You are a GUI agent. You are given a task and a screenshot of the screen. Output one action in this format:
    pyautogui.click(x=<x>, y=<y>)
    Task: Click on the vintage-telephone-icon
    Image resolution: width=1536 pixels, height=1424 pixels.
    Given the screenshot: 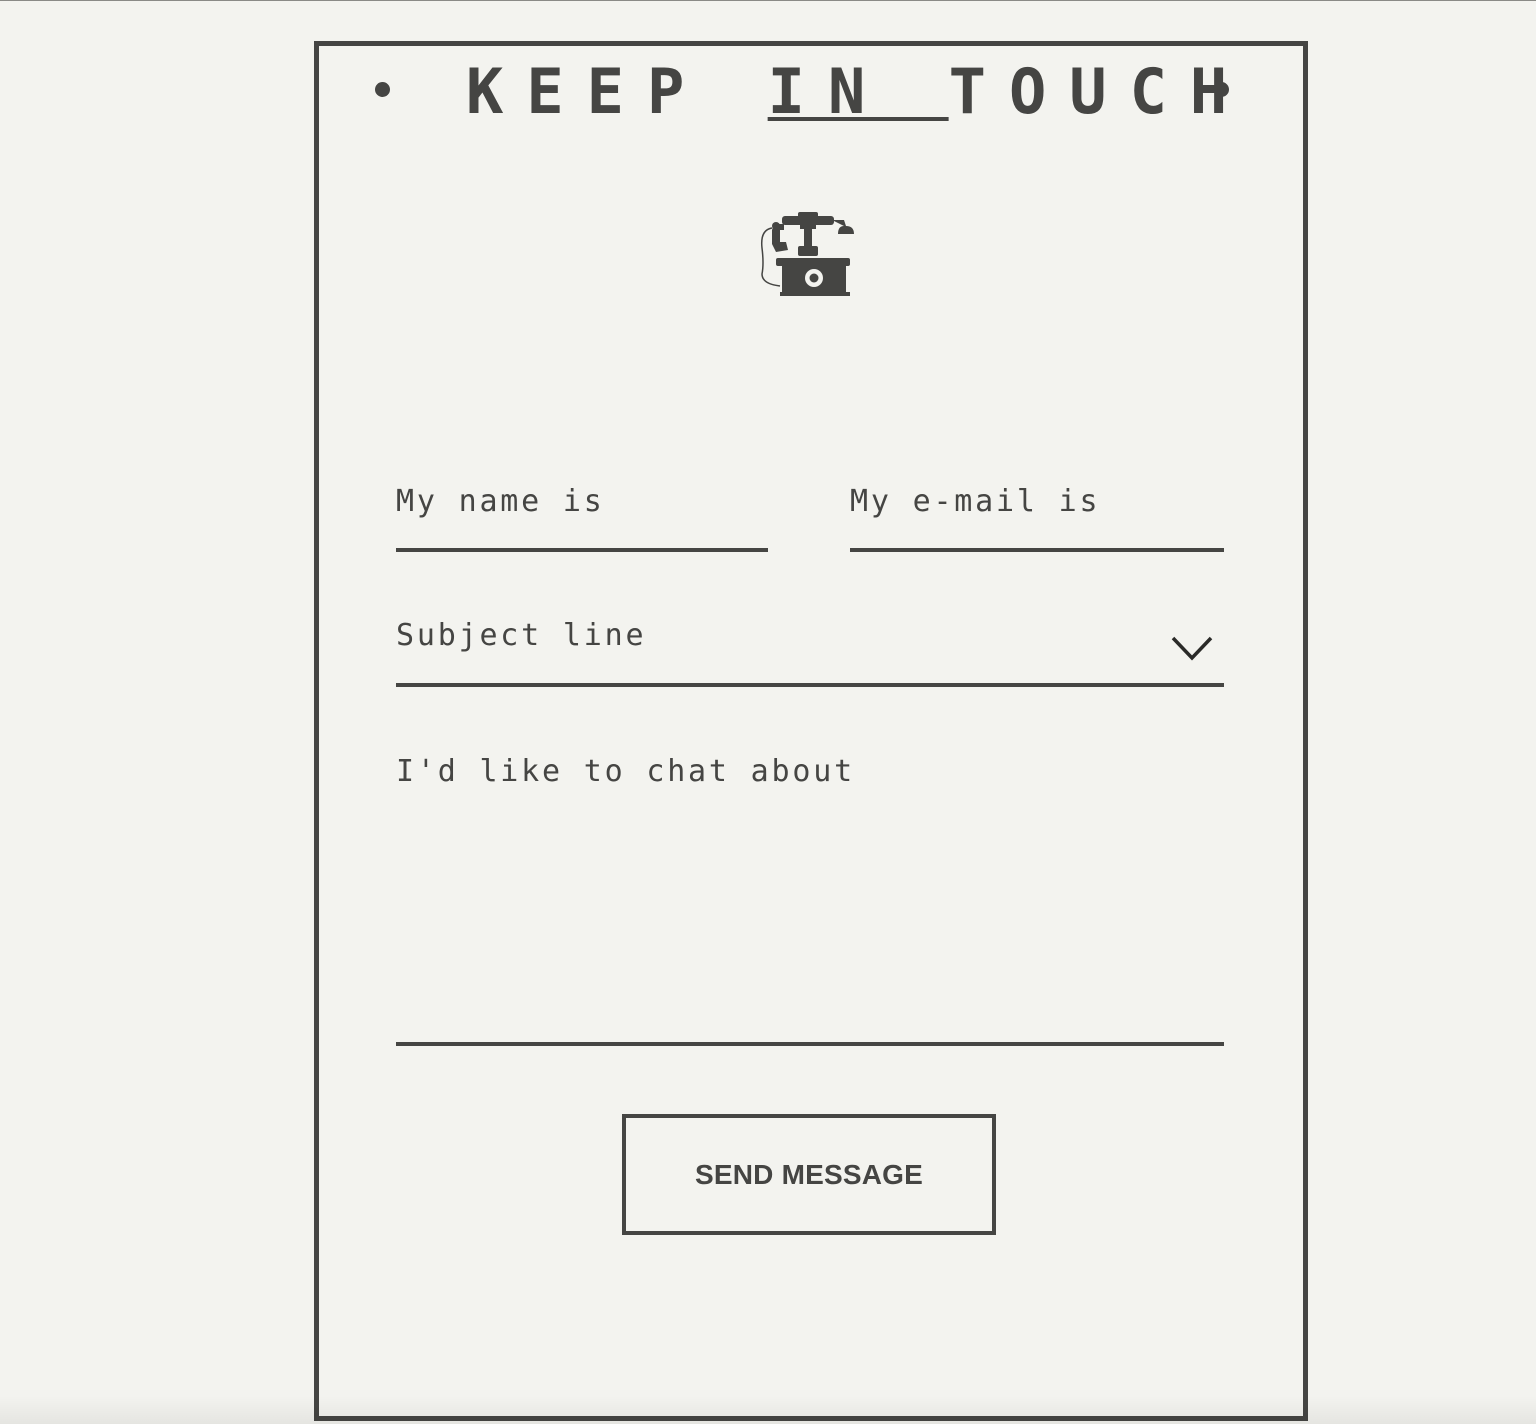 What is the action you would take?
    pyautogui.click(x=807, y=254)
    